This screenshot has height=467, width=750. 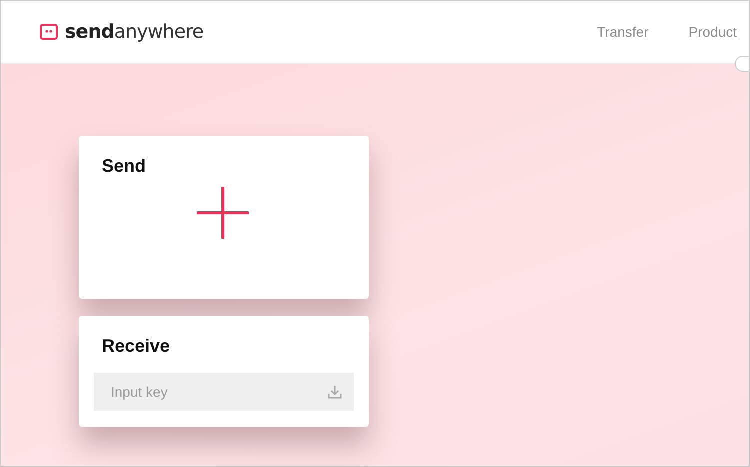 I want to click on add-icon, so click(x=222, y=213).